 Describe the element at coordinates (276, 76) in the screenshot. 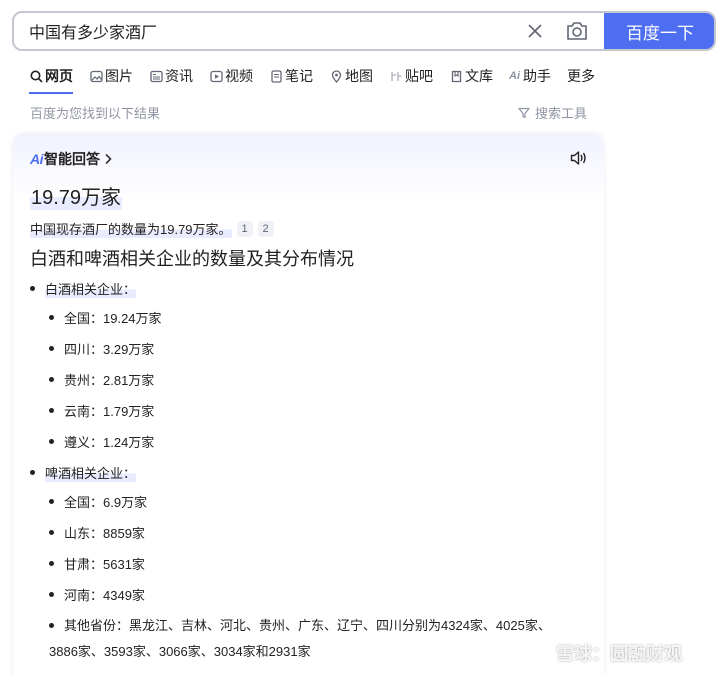

I see `note-icon` at that location.